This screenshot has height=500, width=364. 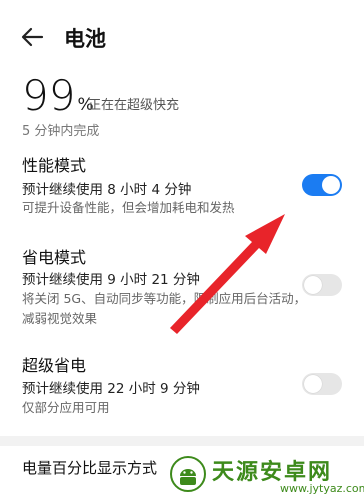 What do you see at coordinates (107, 190) in the screenshot?
I see `mode-estimate: 预计继续使用 8 小时 4 分钟` at bounding box center [107, 190].